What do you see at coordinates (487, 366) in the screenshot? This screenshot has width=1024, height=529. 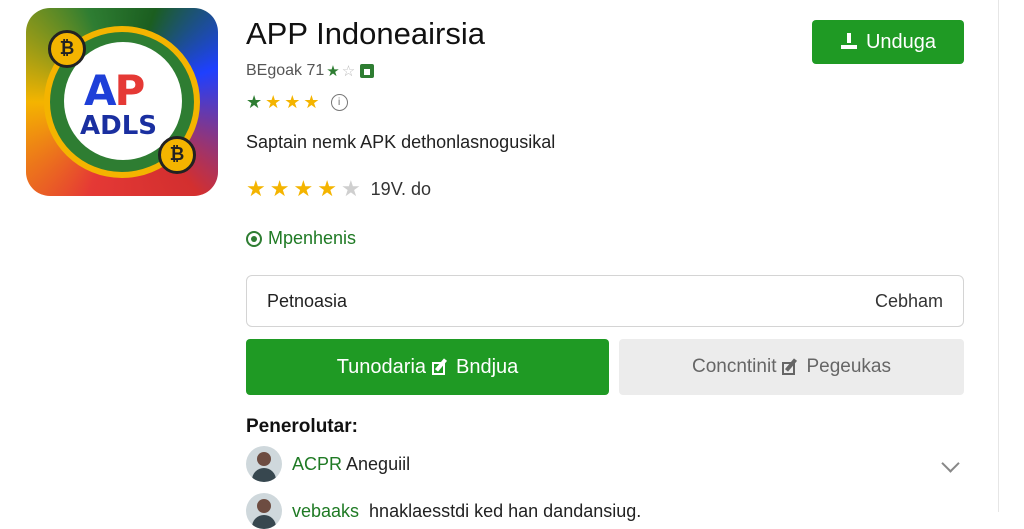 I see `primary-action-label-right: Bndjua` at bounding box center [487, 366].